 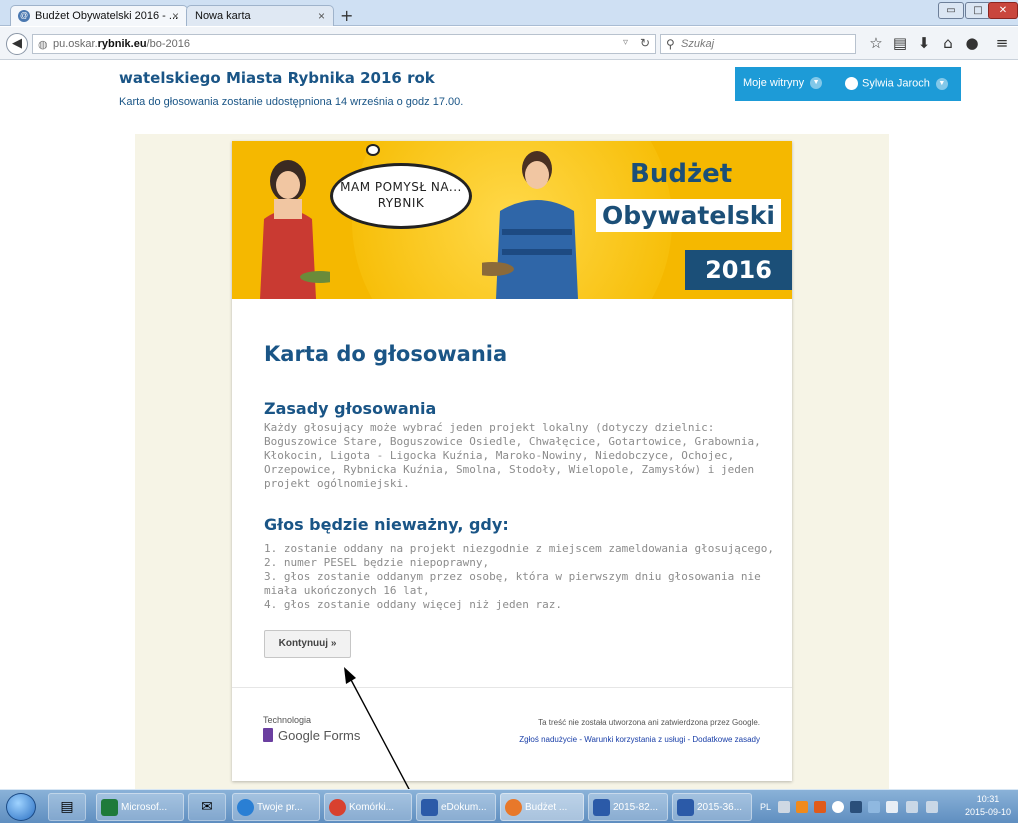 I want to click on brand-budzet: Budżet, so click(x=681, y=174).